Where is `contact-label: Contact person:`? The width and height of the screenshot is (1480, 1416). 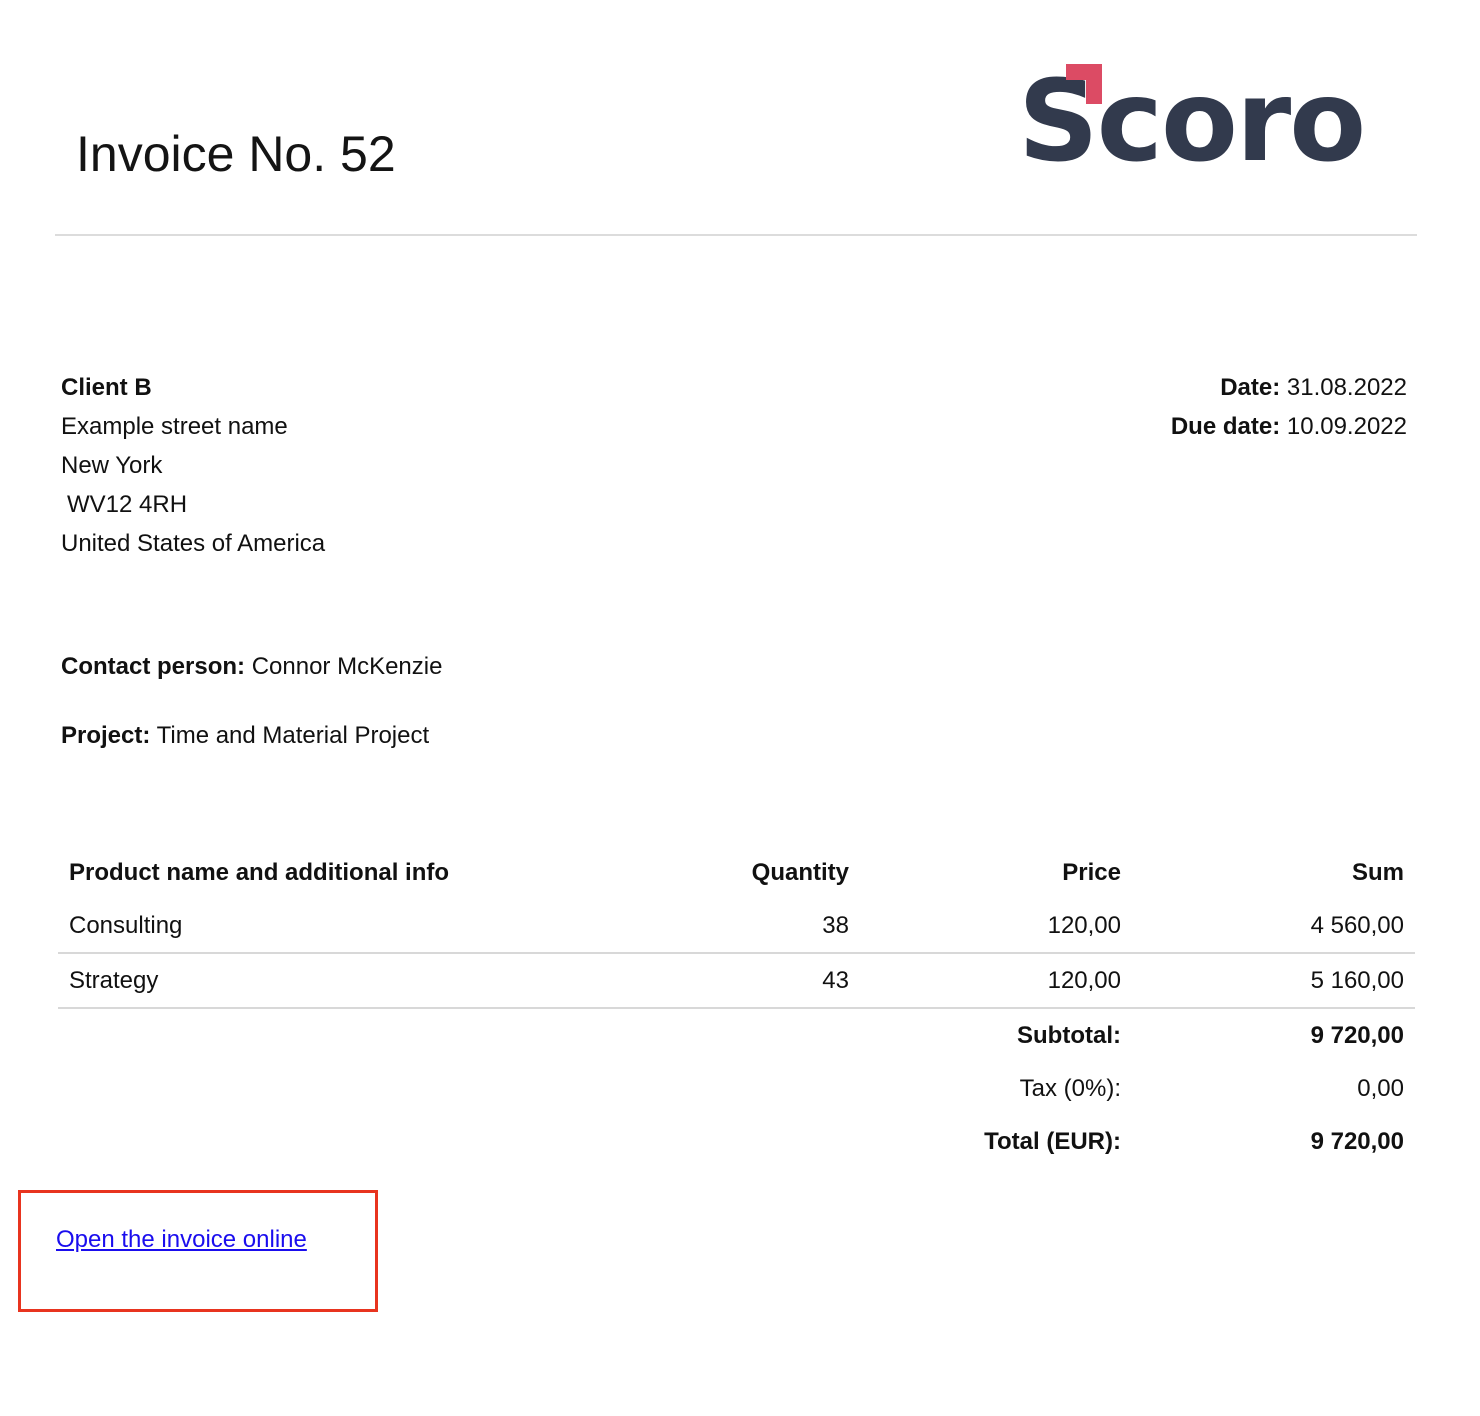 contact-label: Contact person: is located at coordinates (153, 666).